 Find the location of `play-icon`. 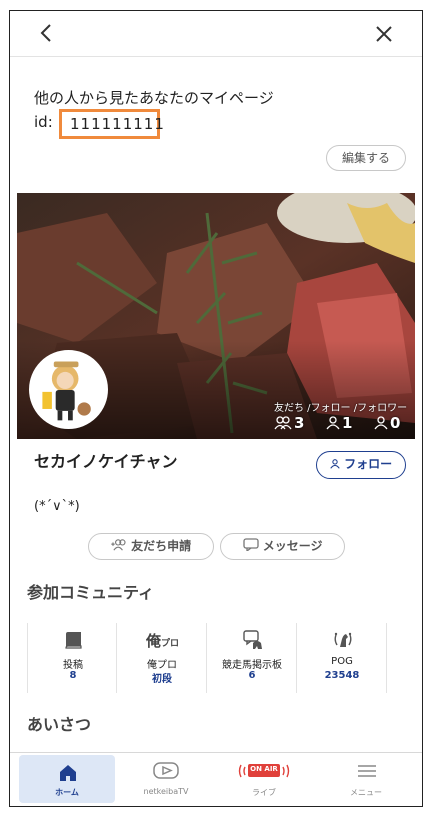

play-icon is located at coordinates (166, 770).